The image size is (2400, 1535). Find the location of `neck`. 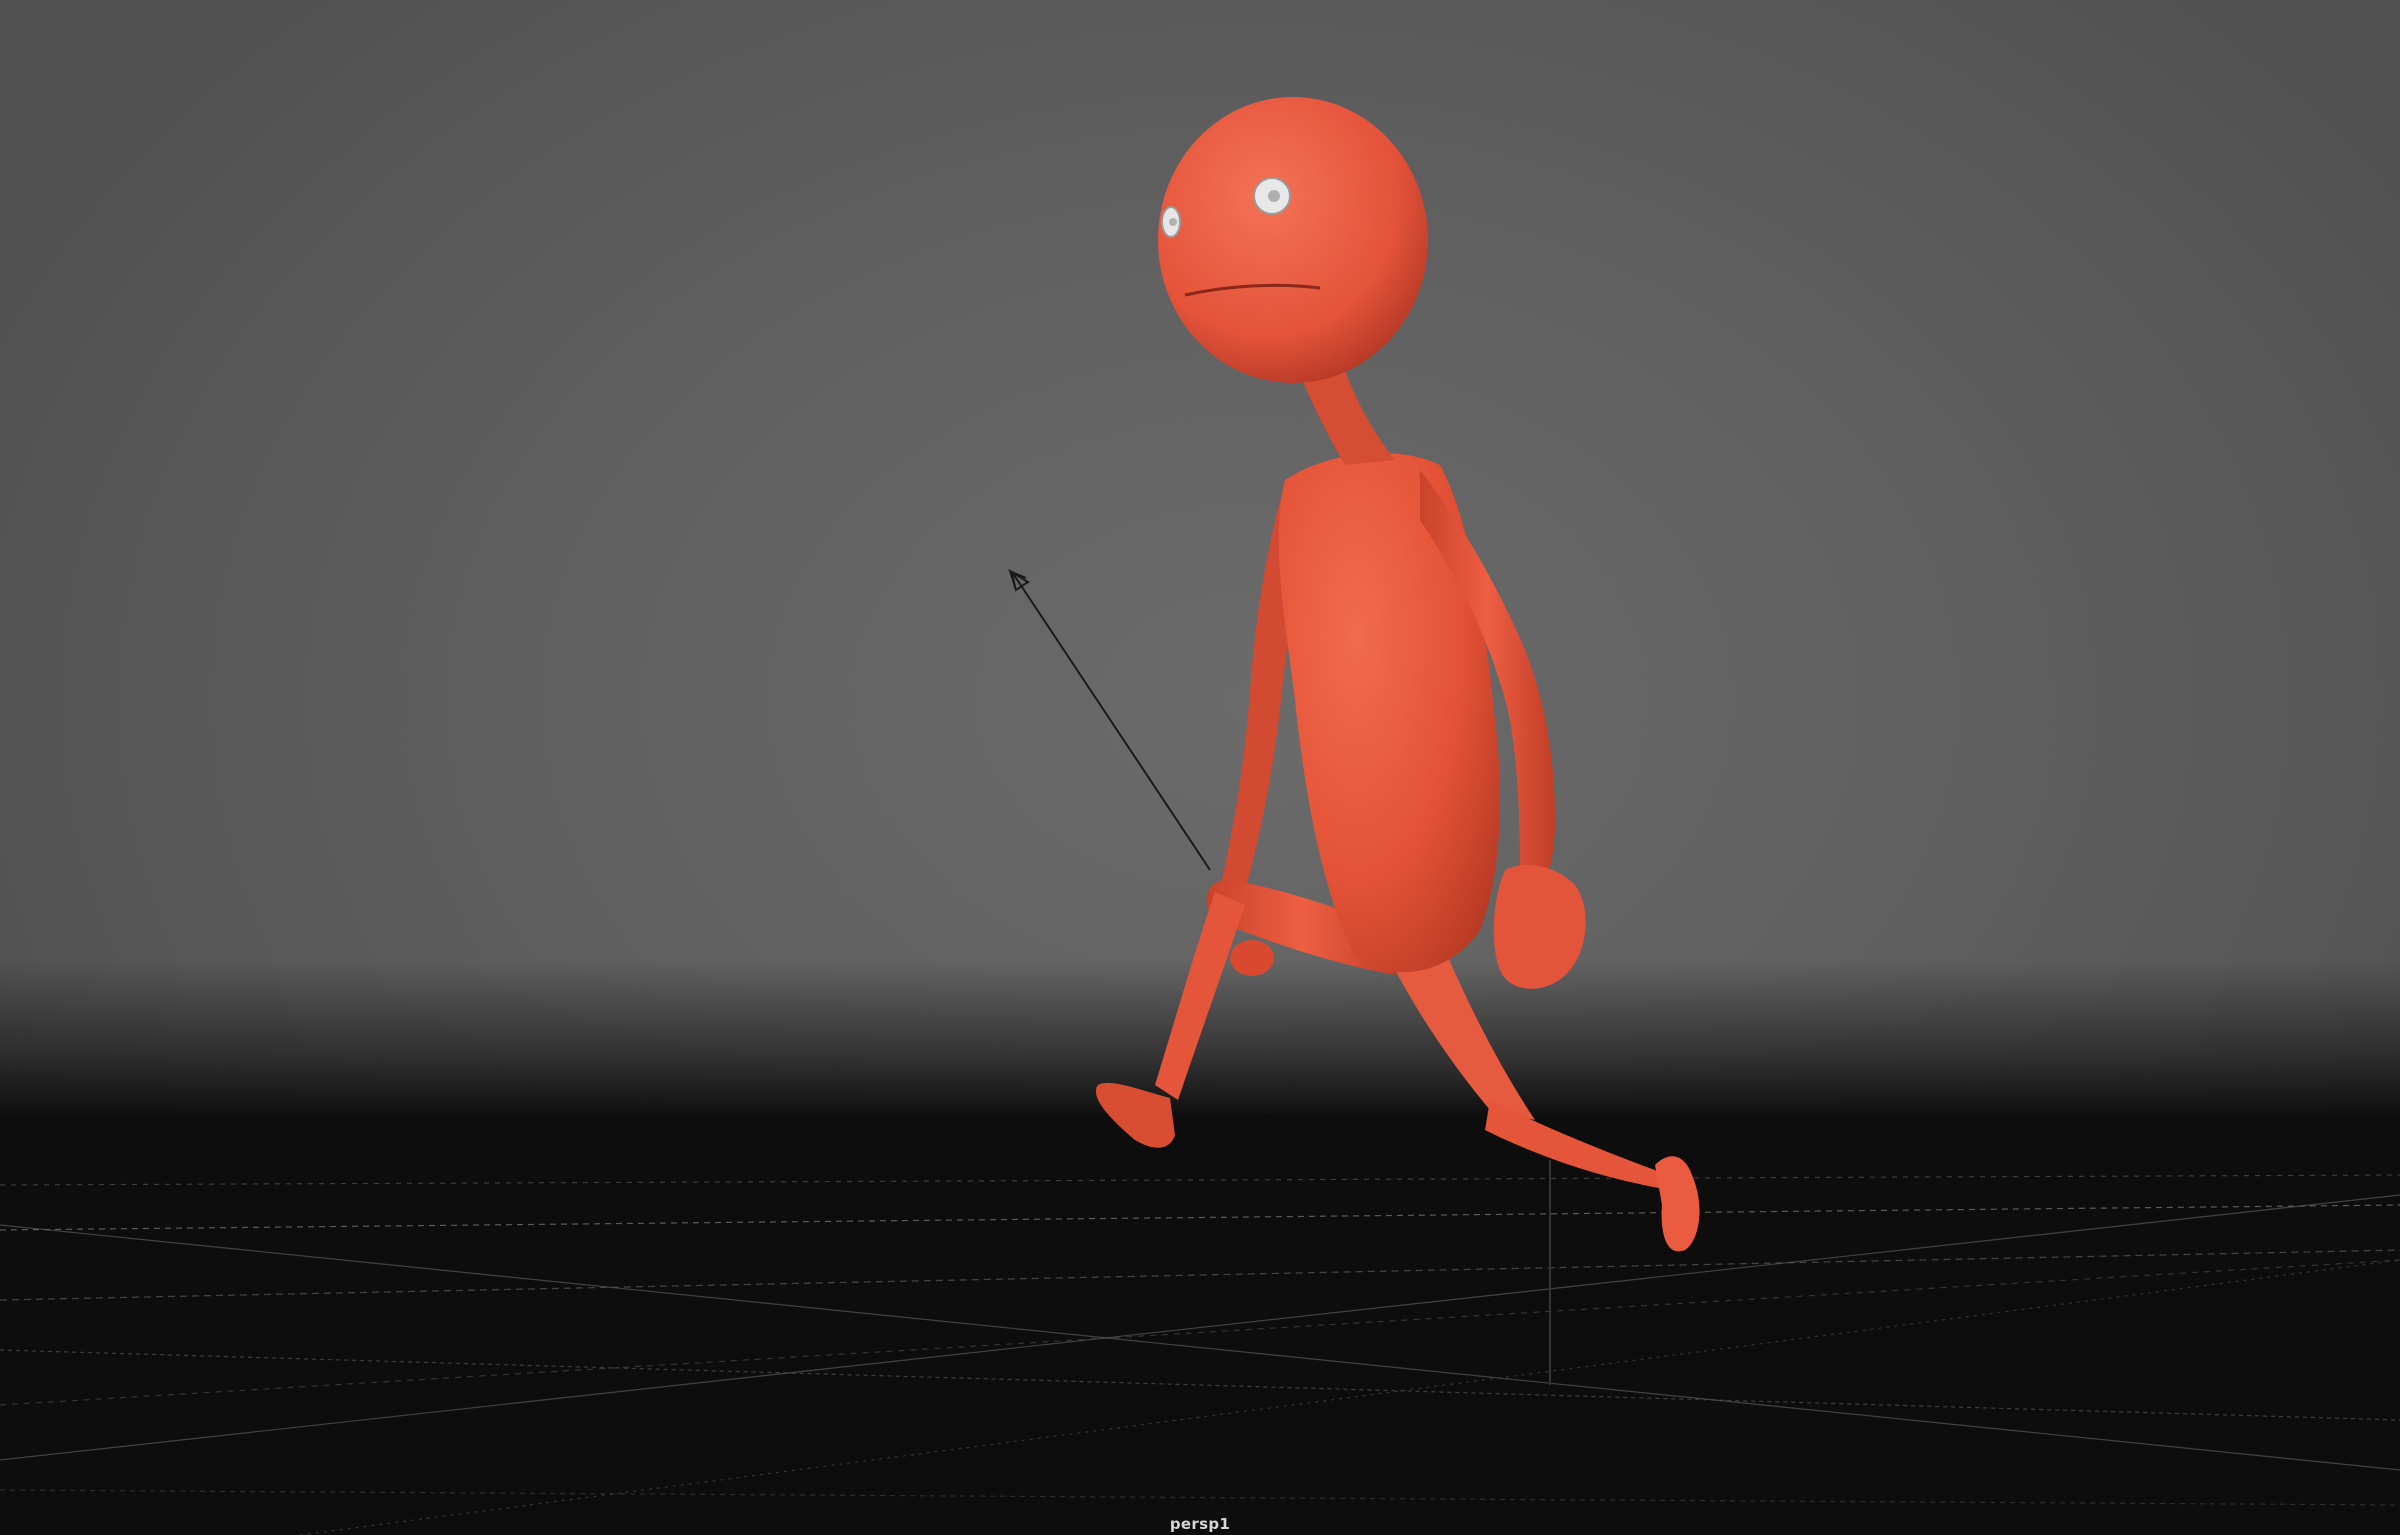

neck is located at coordinates (1347, 417).